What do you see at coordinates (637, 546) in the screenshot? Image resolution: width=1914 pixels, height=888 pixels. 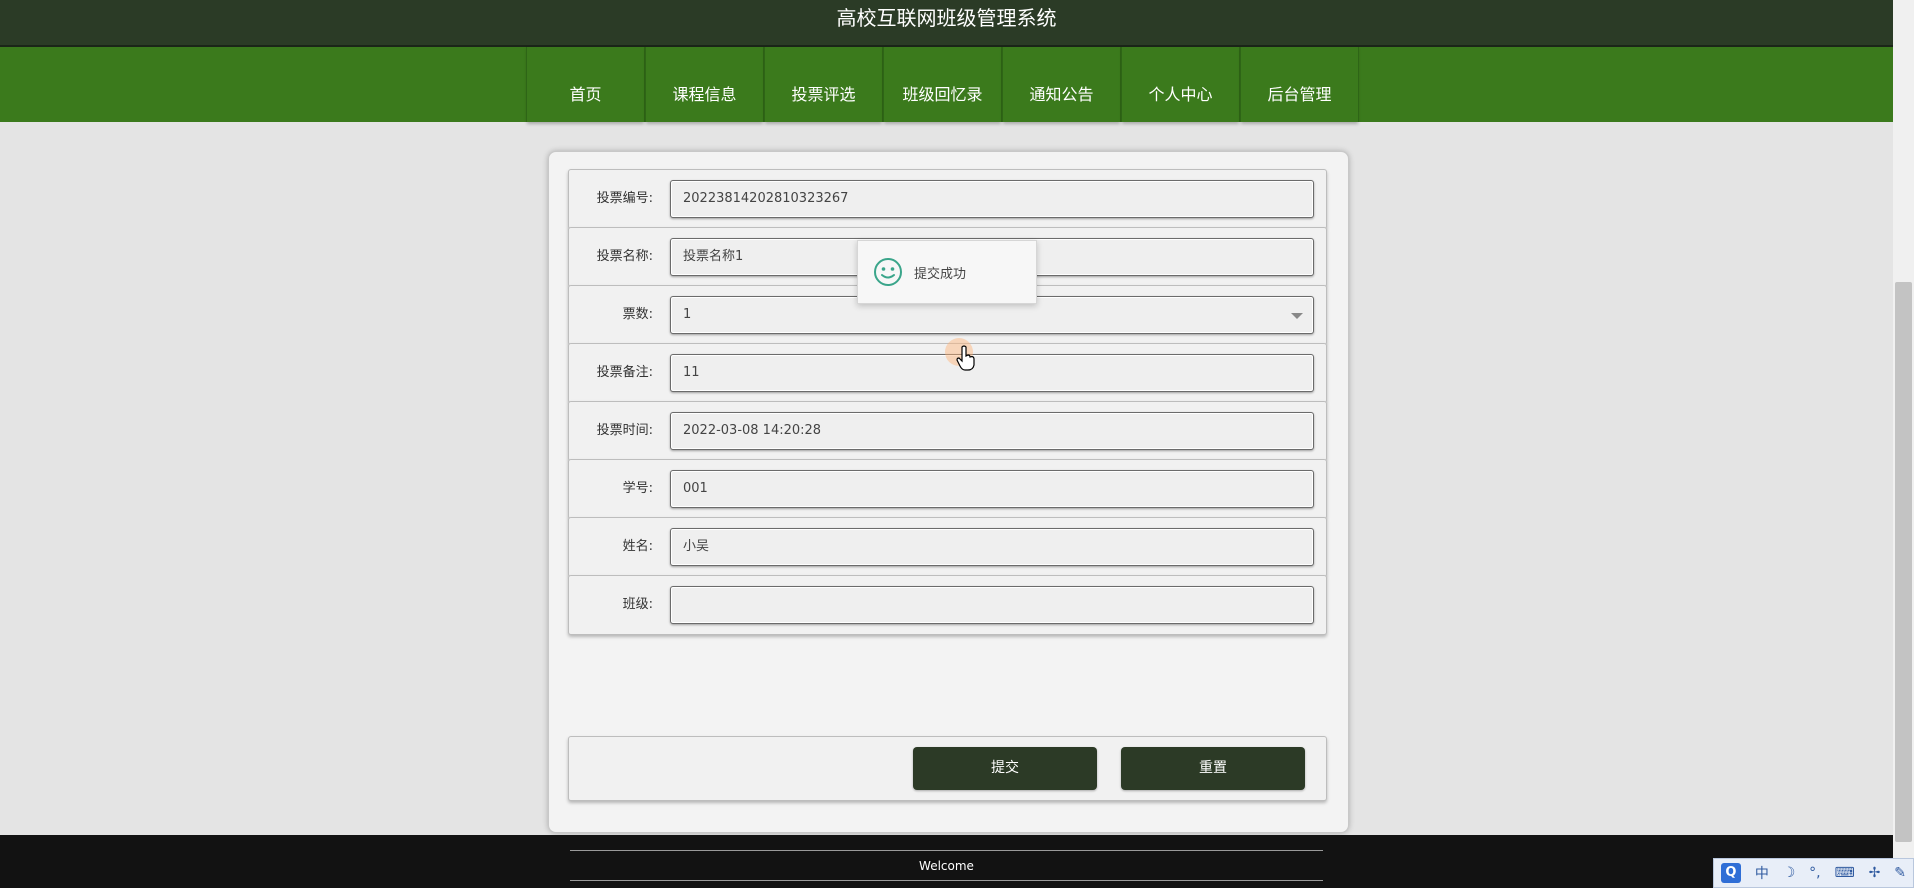 I see `name-label: 姓名:` at bounding box center [637, 546].